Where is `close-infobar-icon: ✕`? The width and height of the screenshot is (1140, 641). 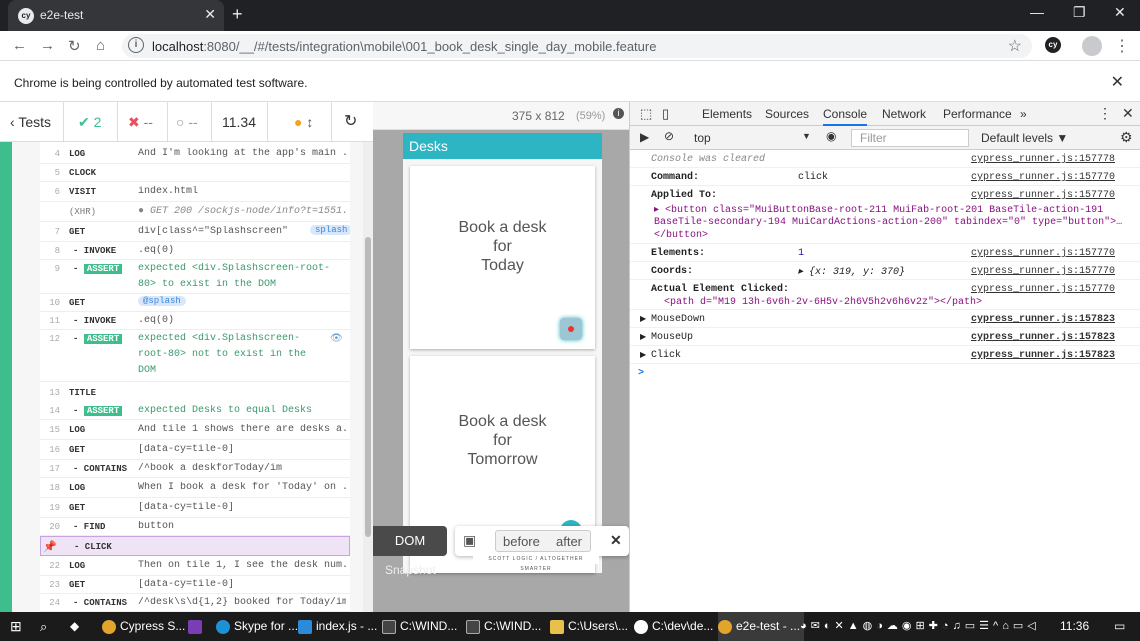 close-infobar-icon: ✕ is located at coordinates (1117, 82).